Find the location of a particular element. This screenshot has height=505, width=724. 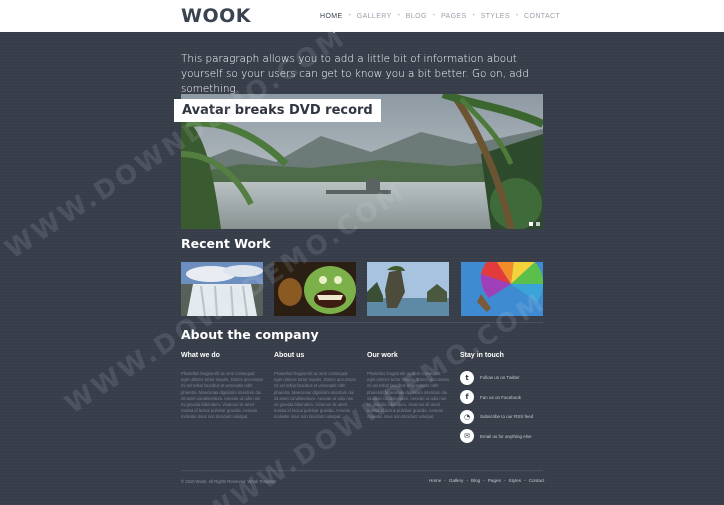

work-thumb-waterfall is located at coordinates (222, 289).